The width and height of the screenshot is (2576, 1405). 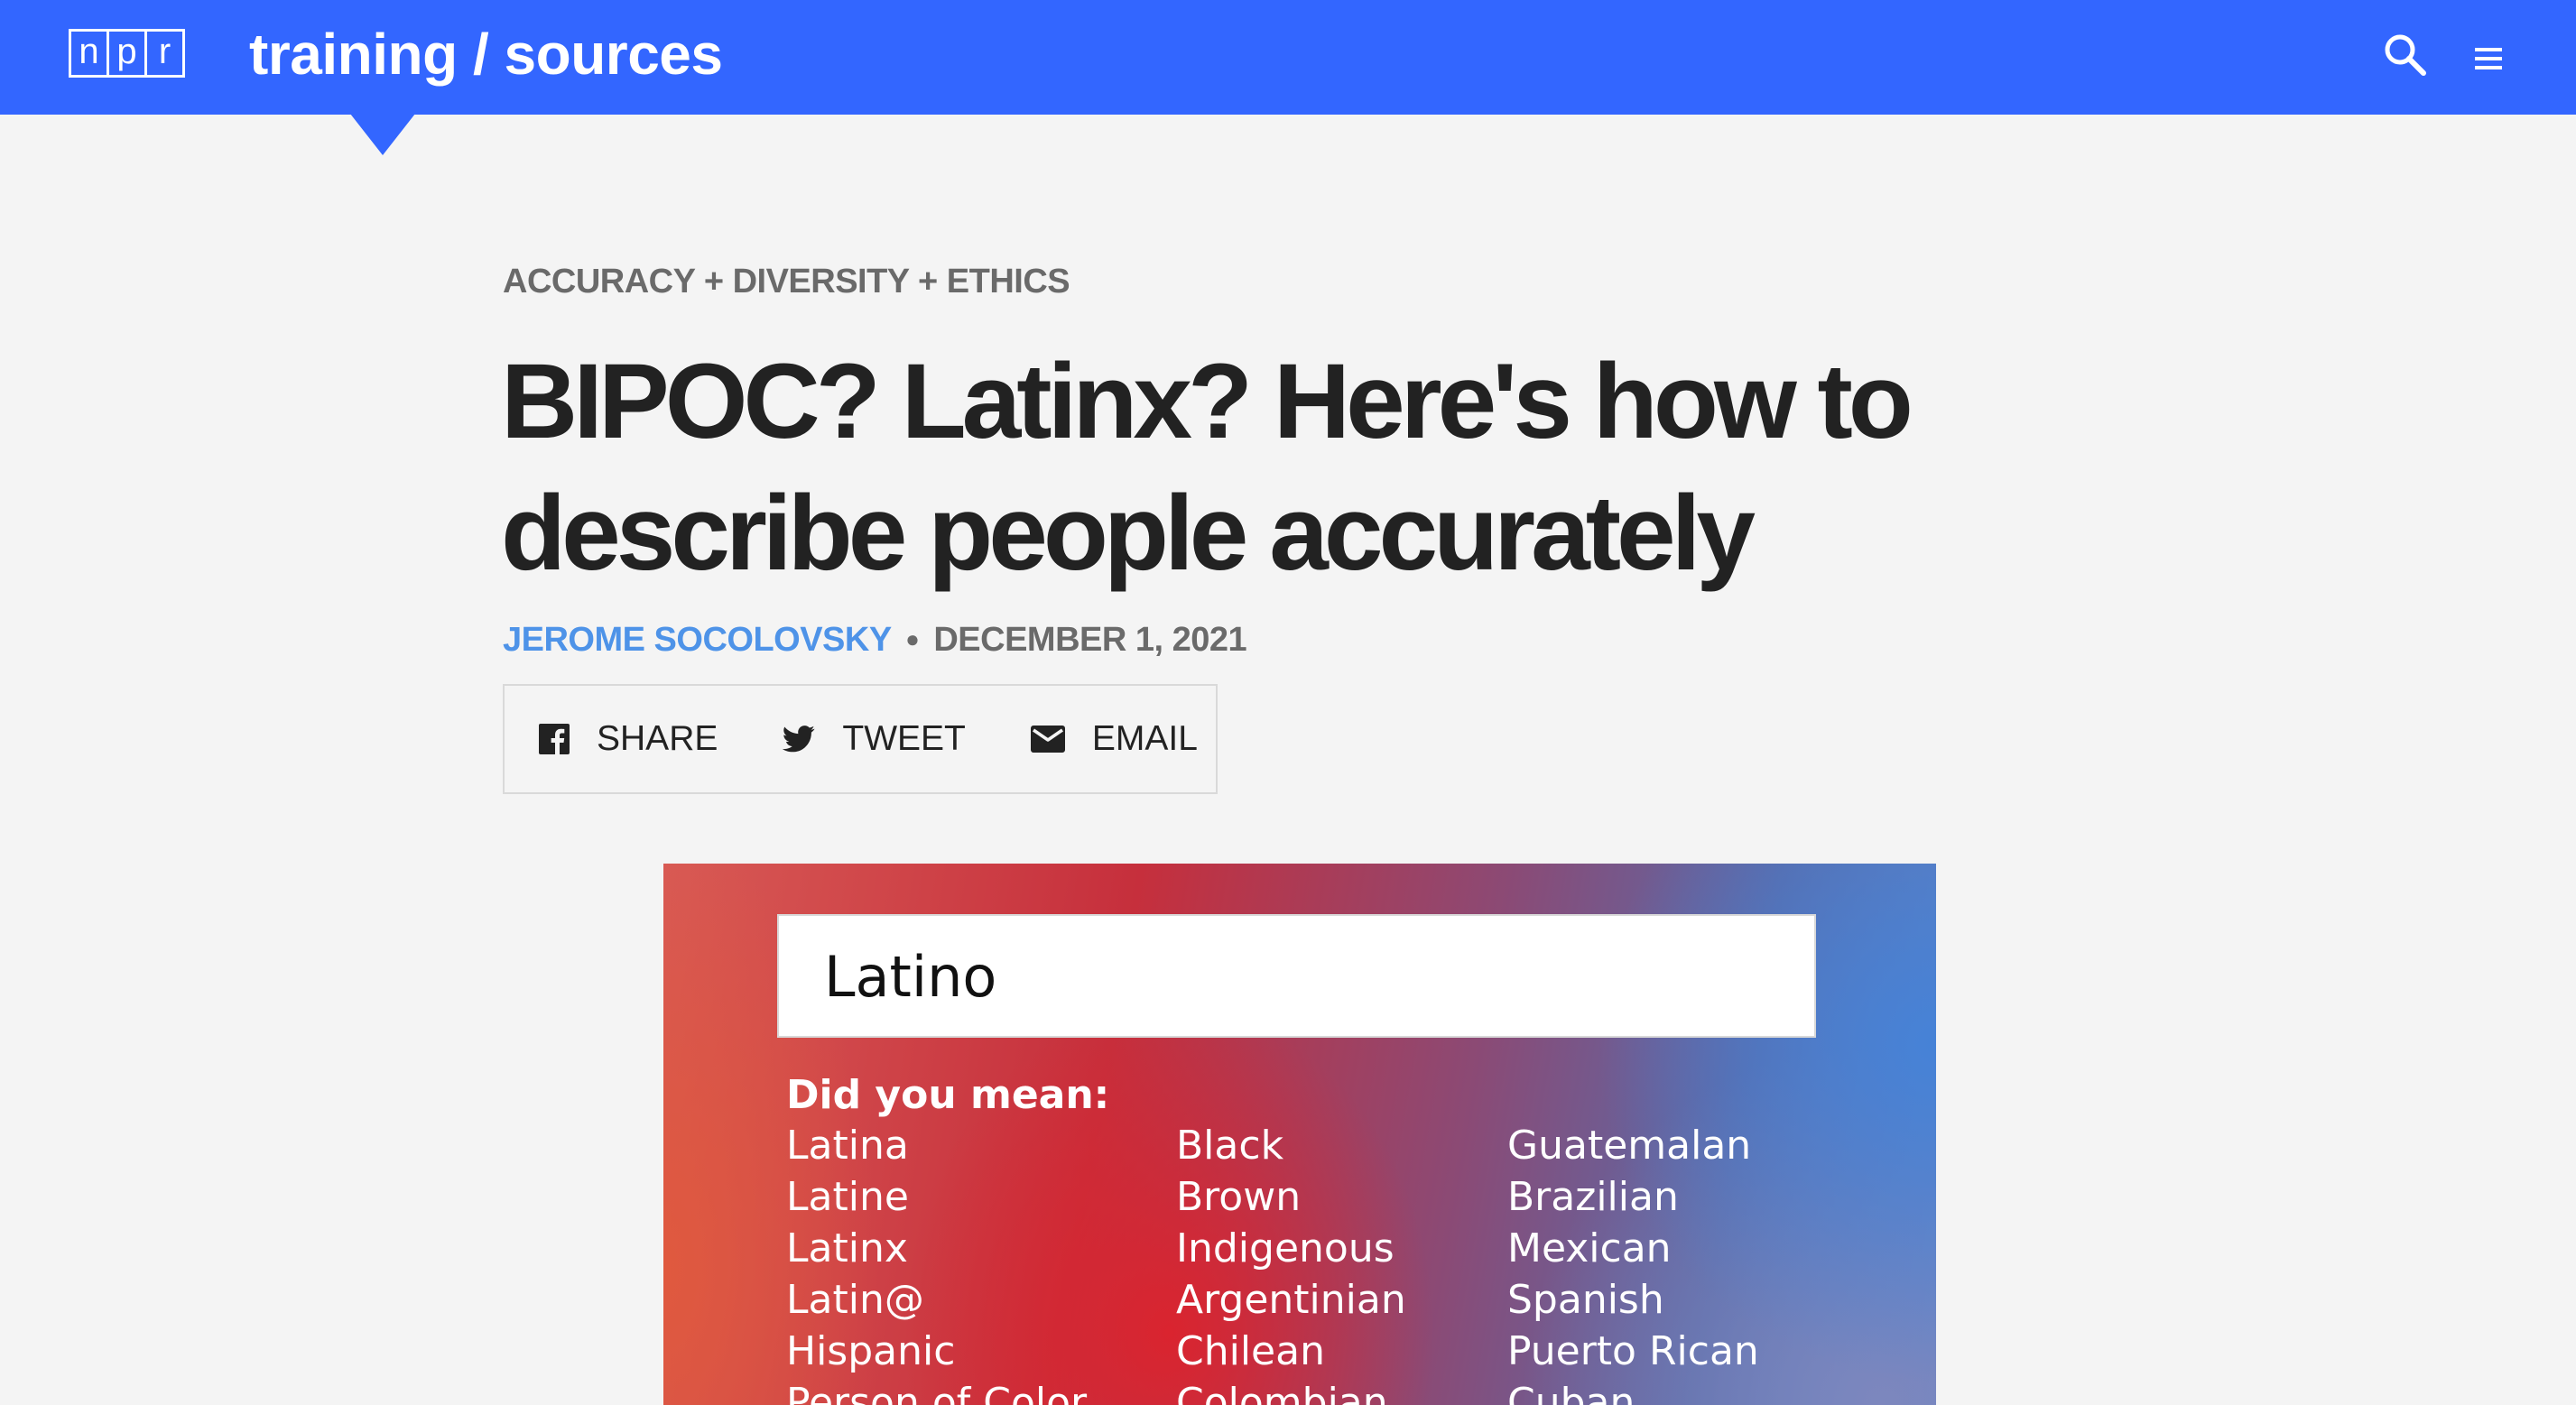 I want to click on facebook-icon, so click(x=554, y=739).